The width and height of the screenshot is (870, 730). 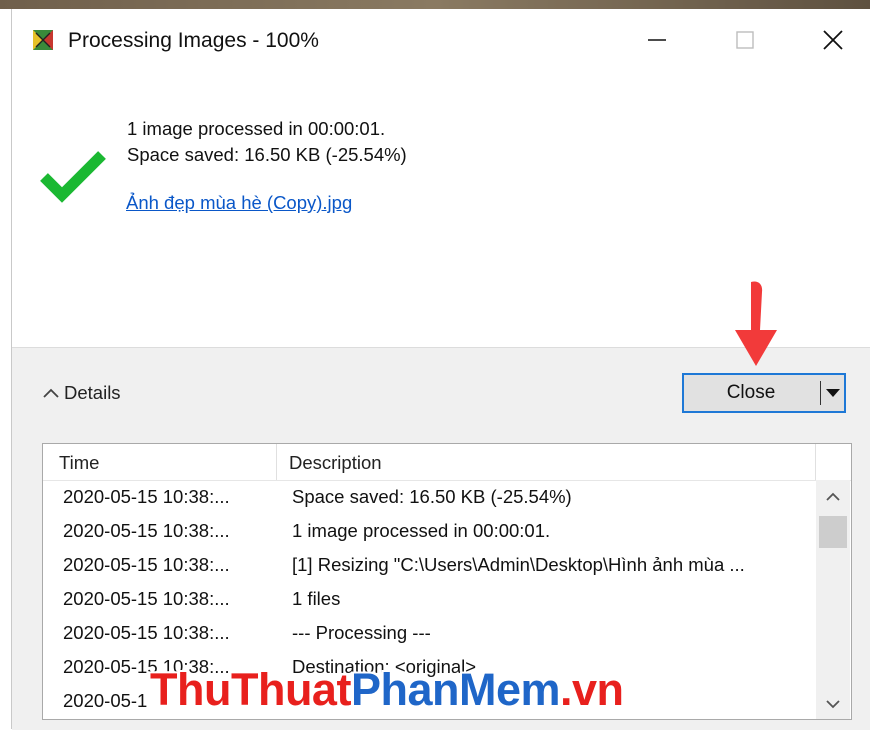 I want to click on minimize-icon, so click(x=657, y=40).